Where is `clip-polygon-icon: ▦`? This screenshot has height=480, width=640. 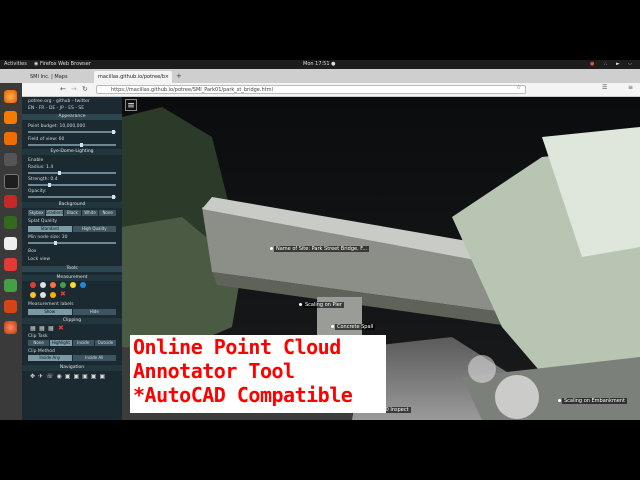
clip-polygon-icon: ▦ is located at coordinates (42, 328).